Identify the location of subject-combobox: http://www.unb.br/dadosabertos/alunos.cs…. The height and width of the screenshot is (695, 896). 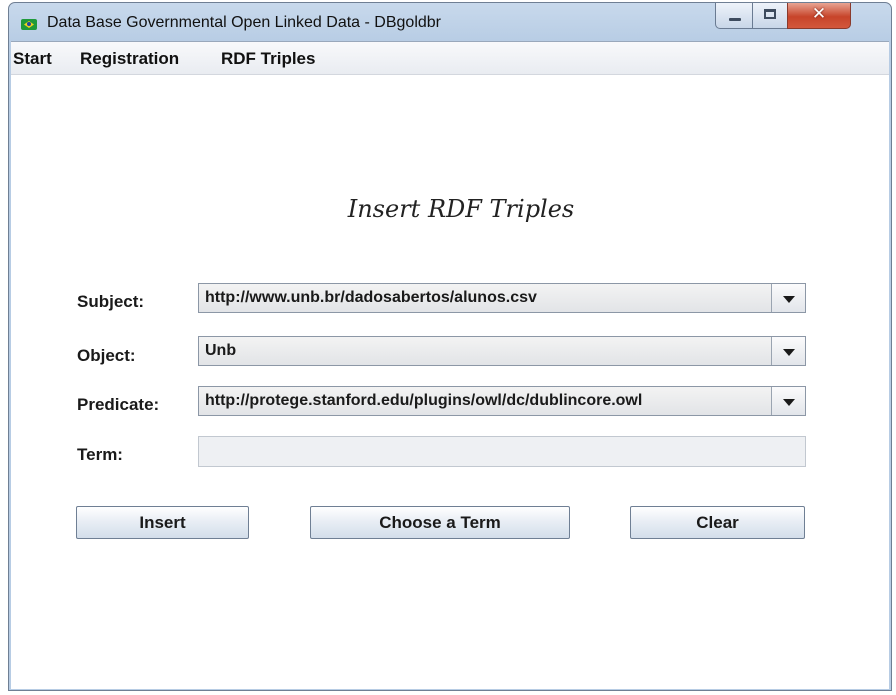
(502, 298).